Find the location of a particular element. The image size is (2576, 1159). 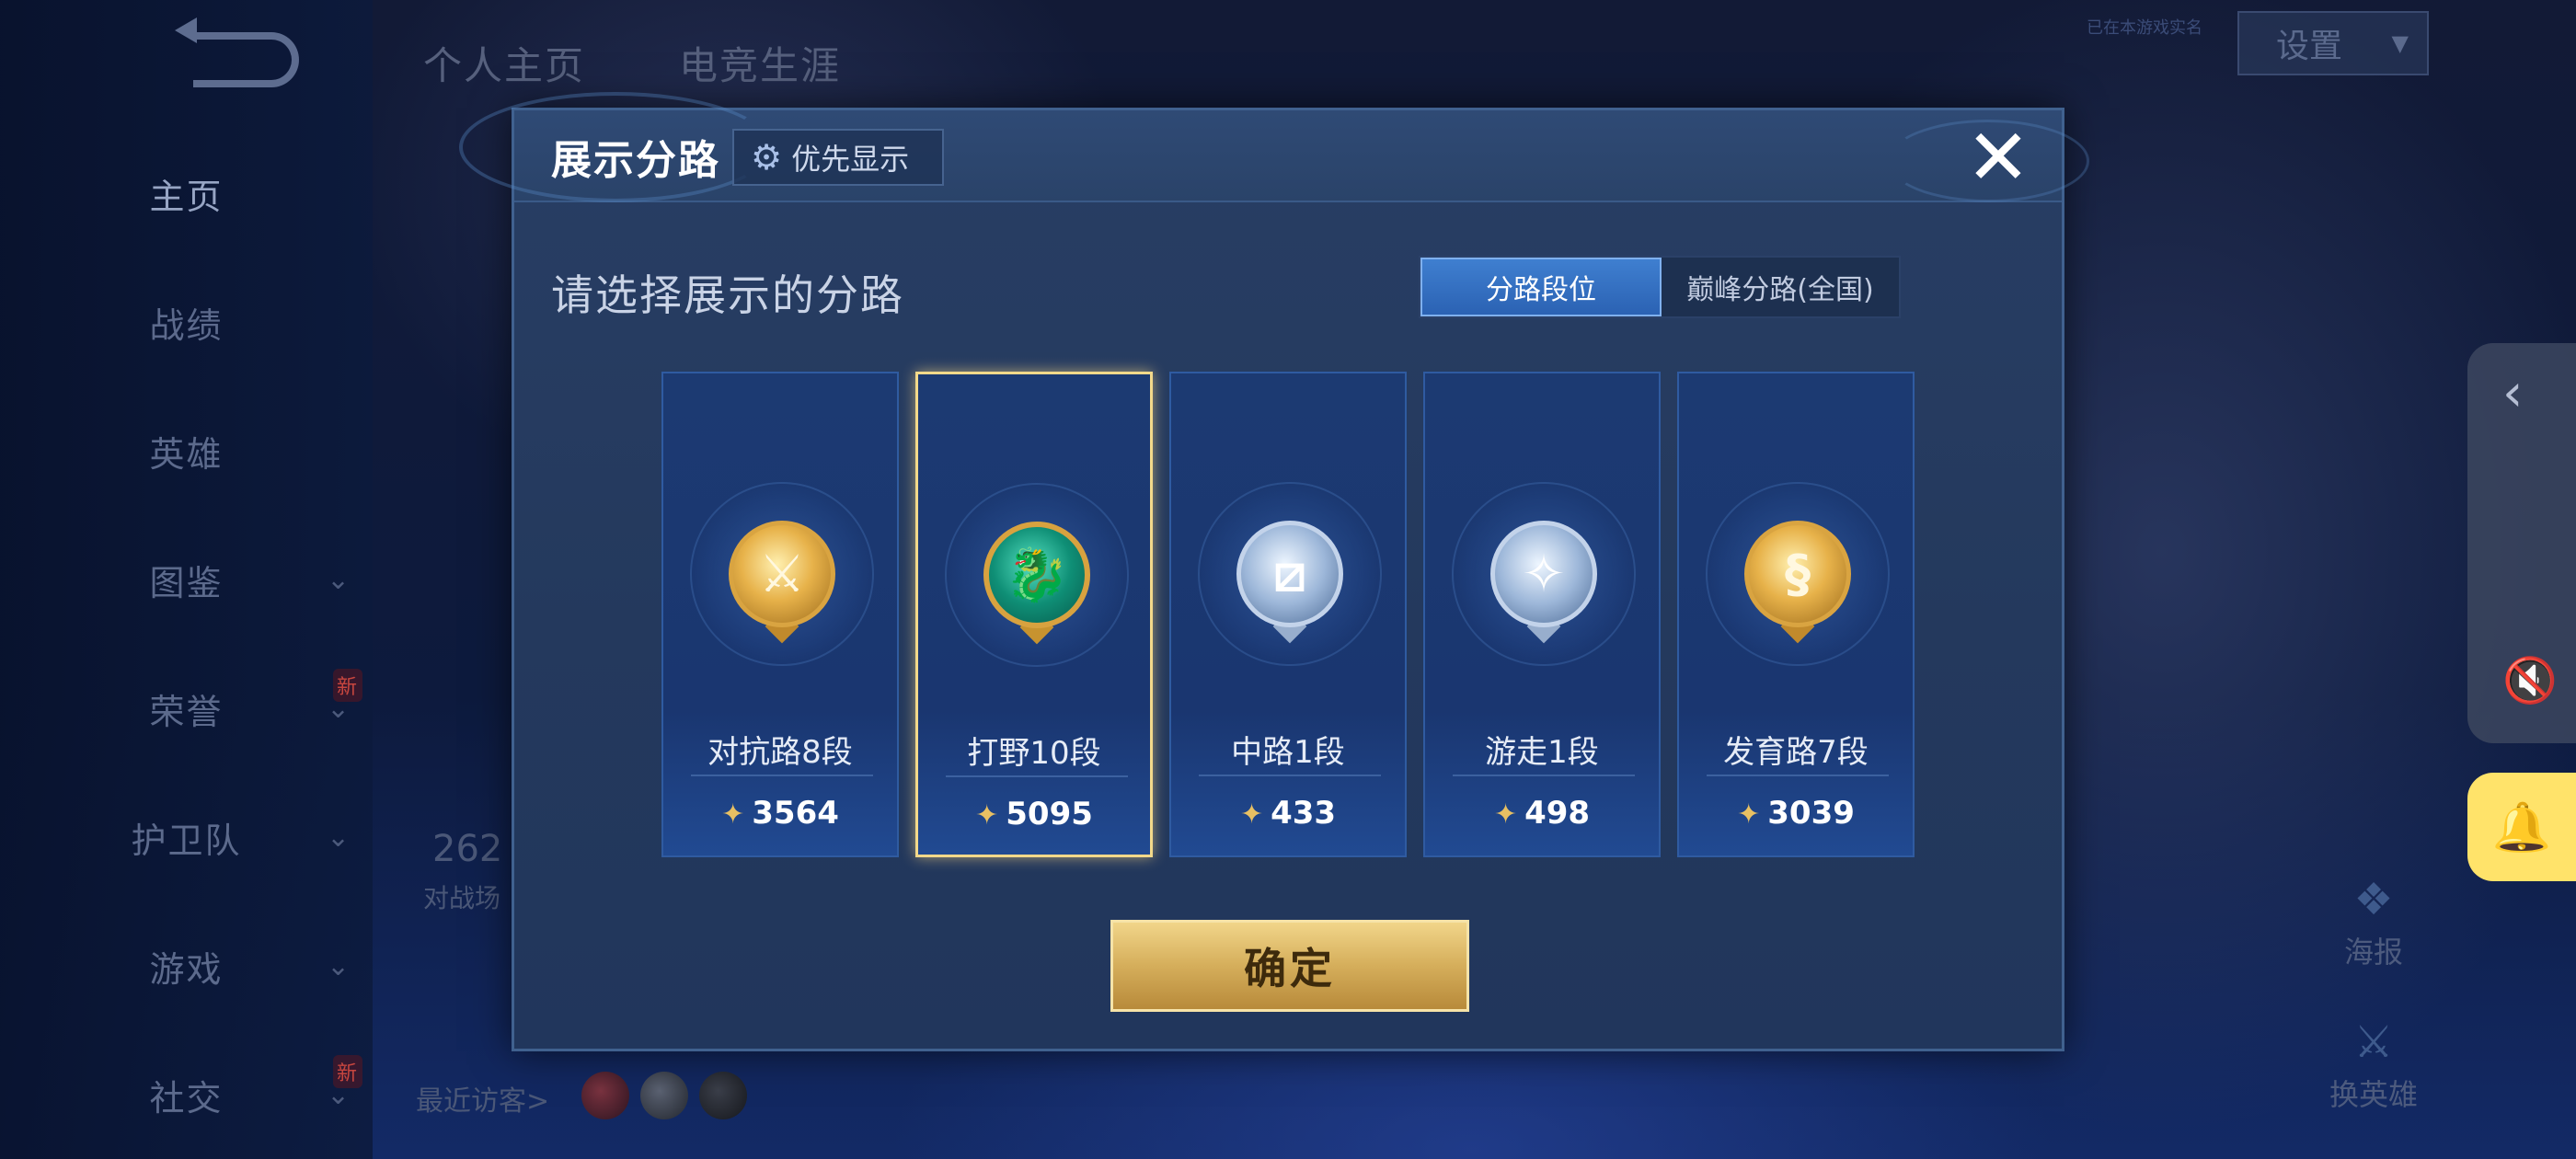

bell-icon: 🔔 is located at coordinates (2521, 827).